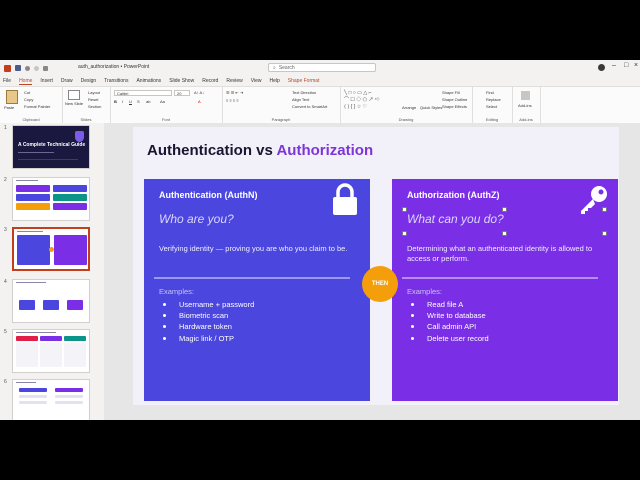 This screenshot has height=480, width=640. Describe the element at coordinates (491, 106) in the screenshot. I see `select-button: Select` at that location.